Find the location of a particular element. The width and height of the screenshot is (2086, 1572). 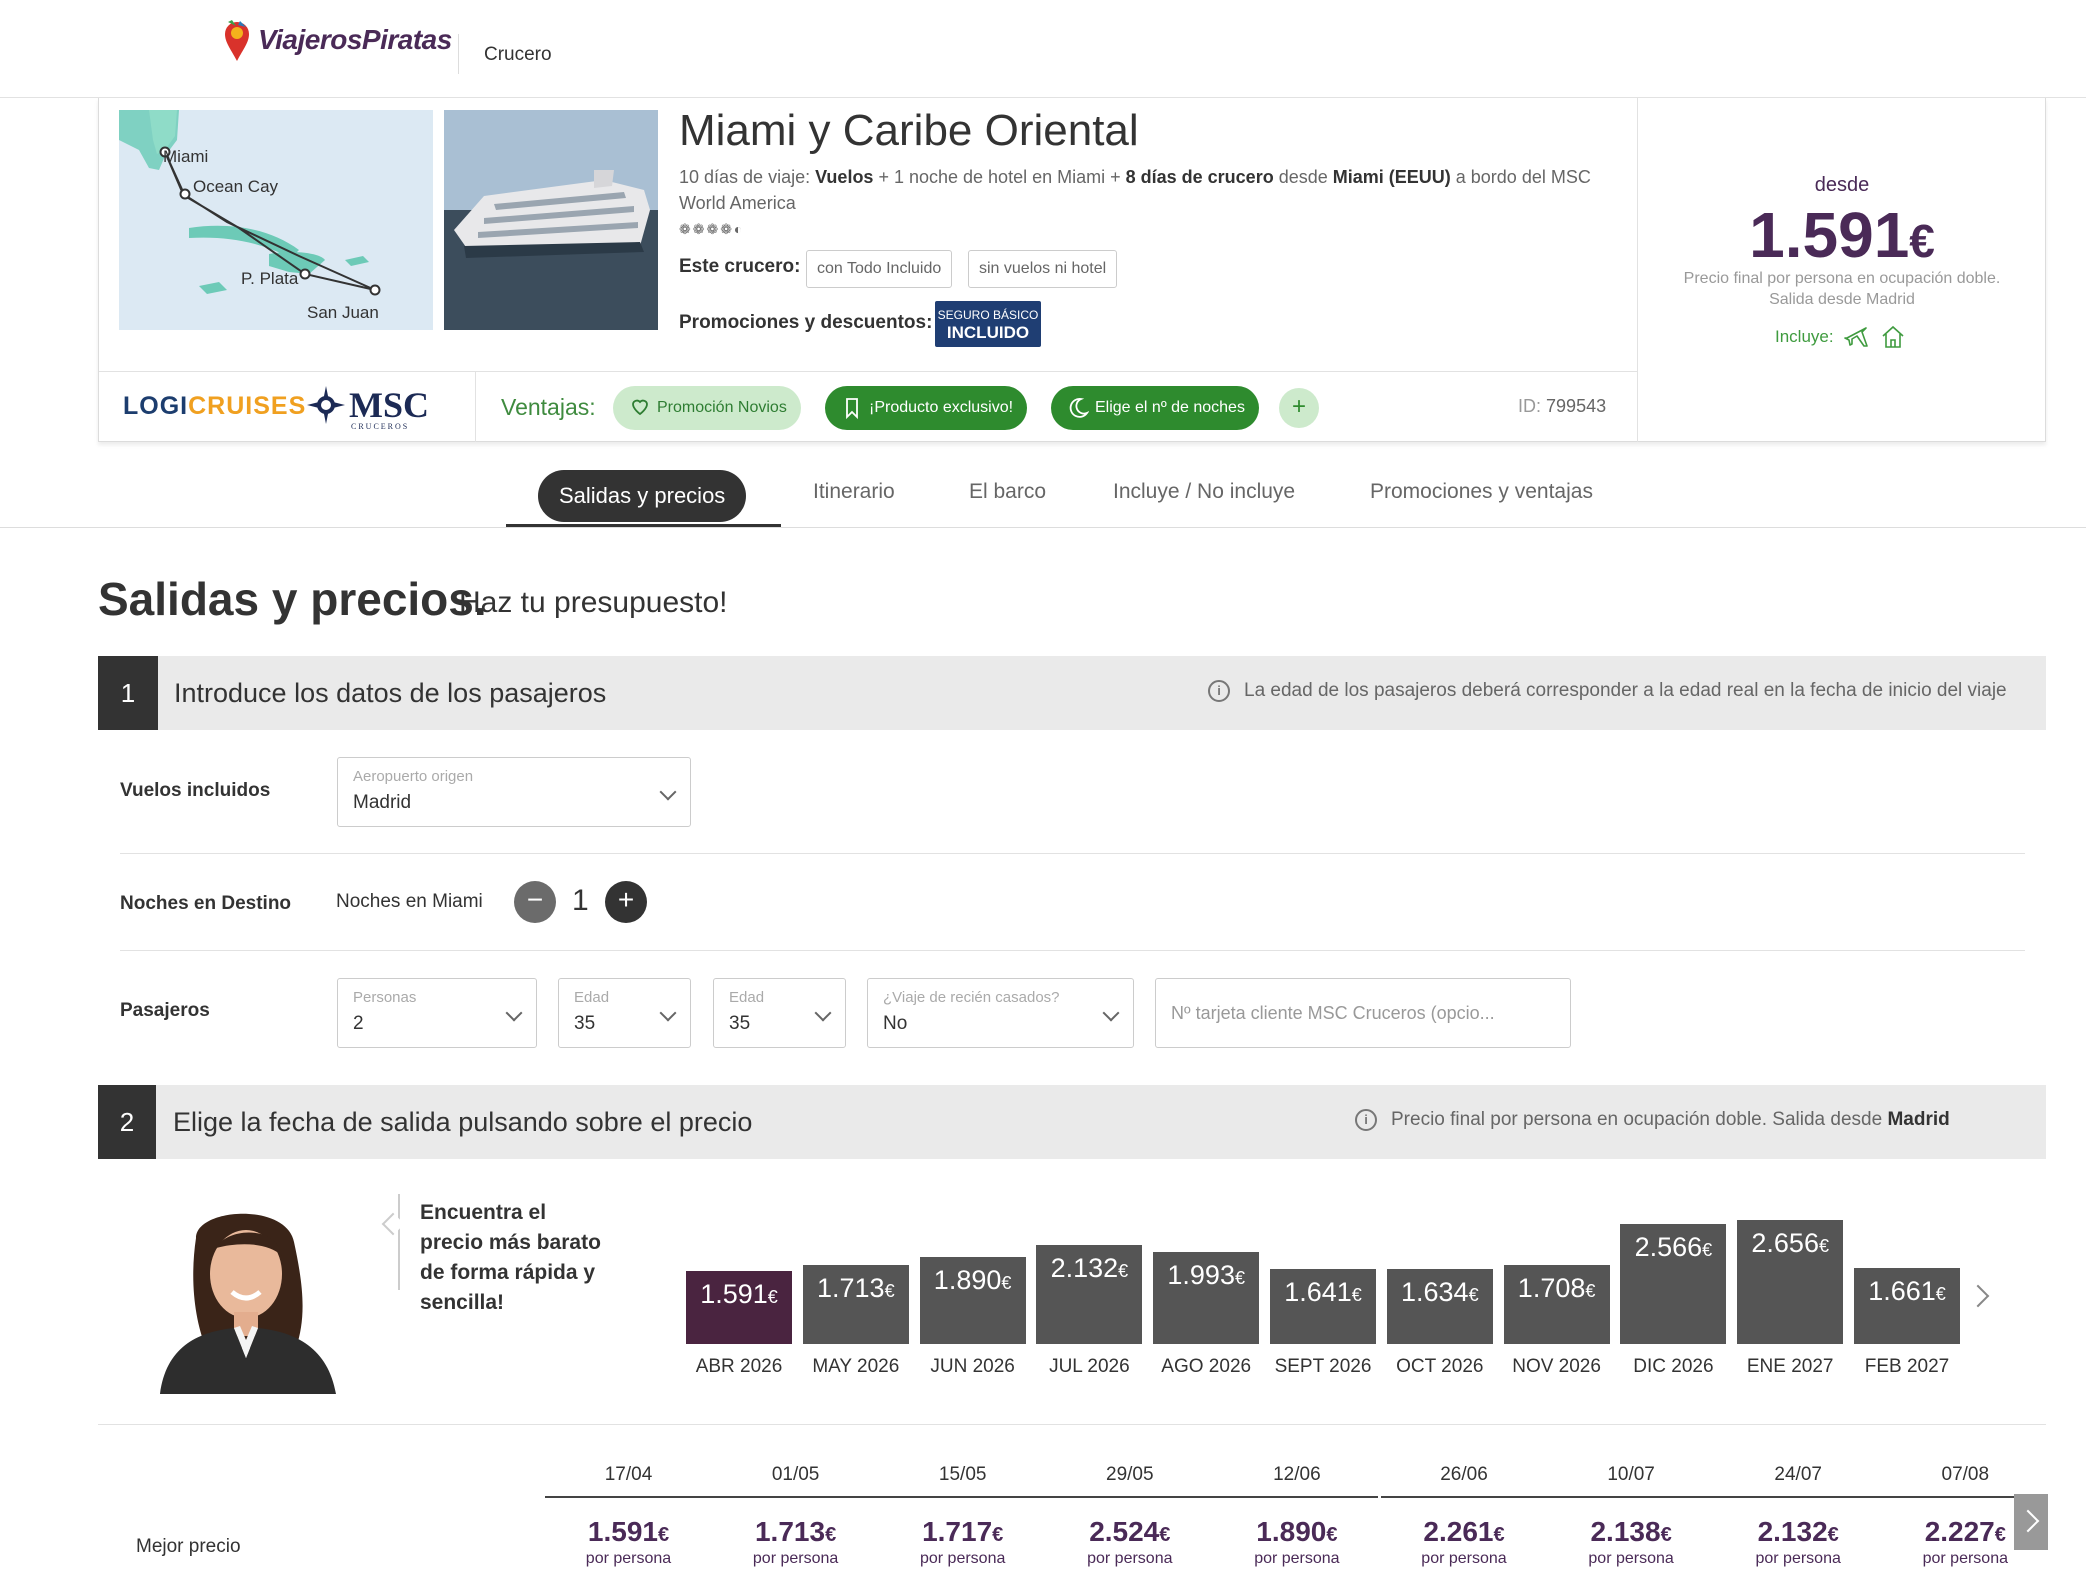

tab-incluye: Incluye / No incluye is located at coordinates (1204, 492).